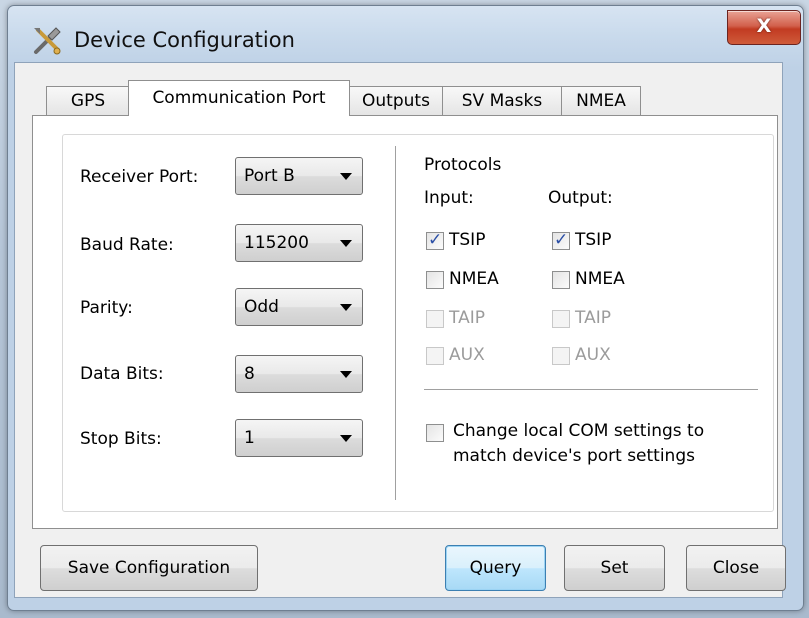  I want to click on input-taip-label: TAIP, so click(467, 318).